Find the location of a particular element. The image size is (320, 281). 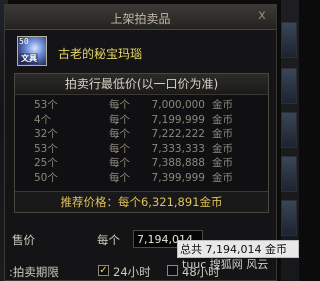

row-quantity: 50个 is located at coordinates (46, 177).